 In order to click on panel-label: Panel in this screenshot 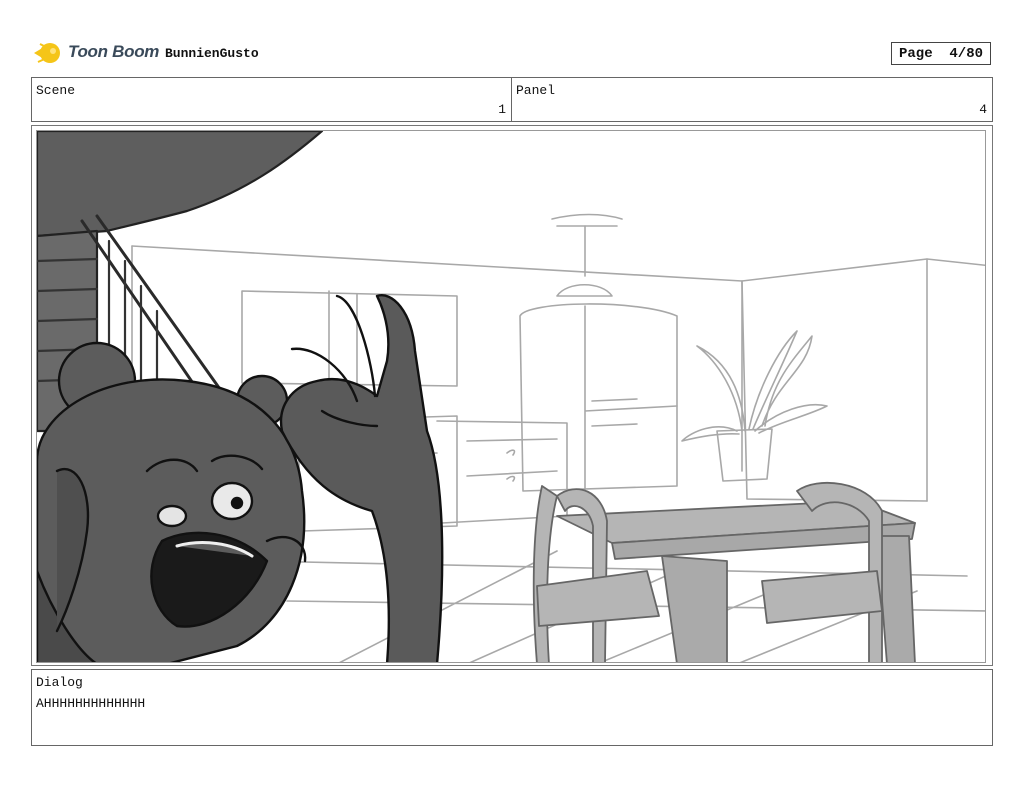, I will do `click(536, 90)`.